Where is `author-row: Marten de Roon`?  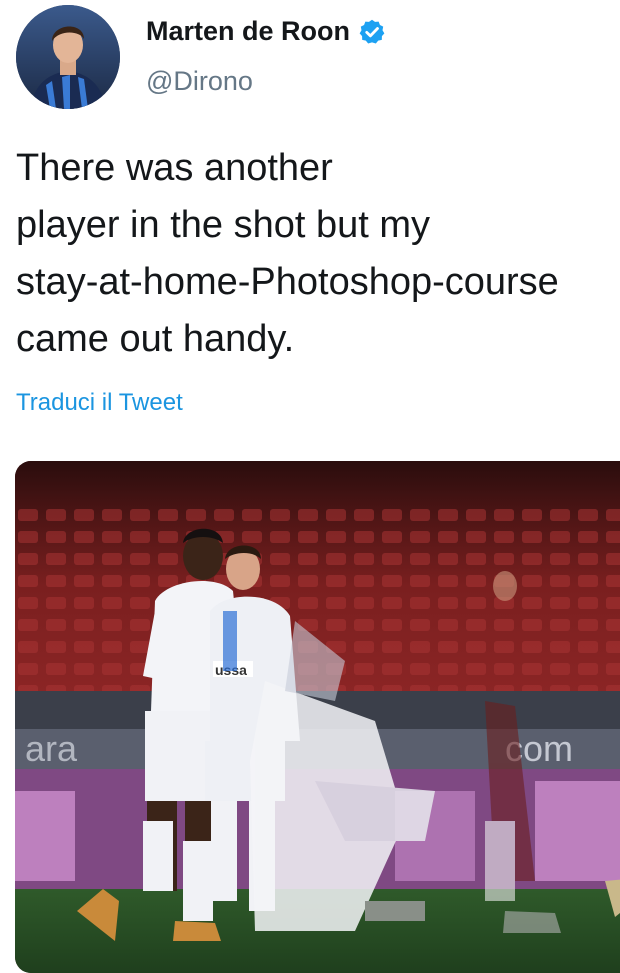 author-row: Marten de Roon is located at coordinates (266, 31).